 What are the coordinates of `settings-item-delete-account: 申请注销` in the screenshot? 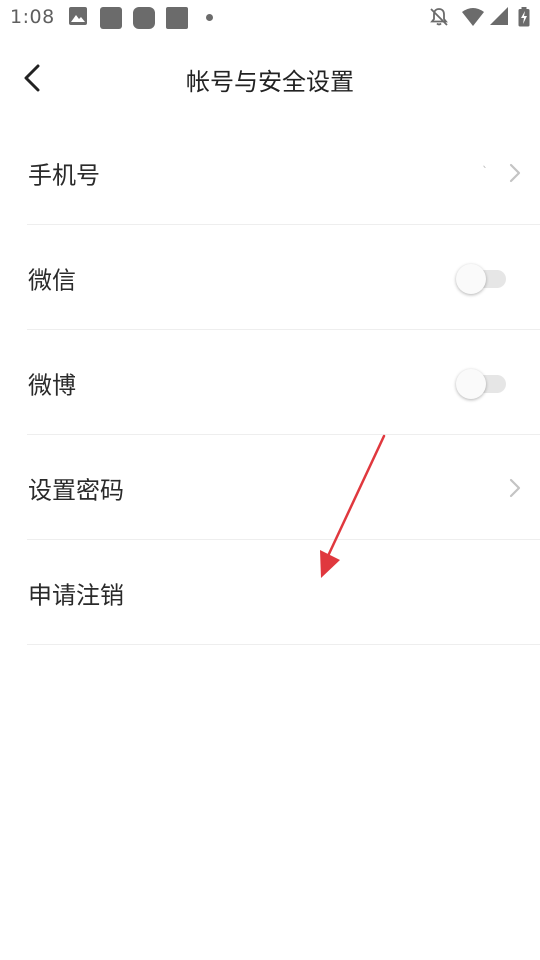 It's located at (270, 592).